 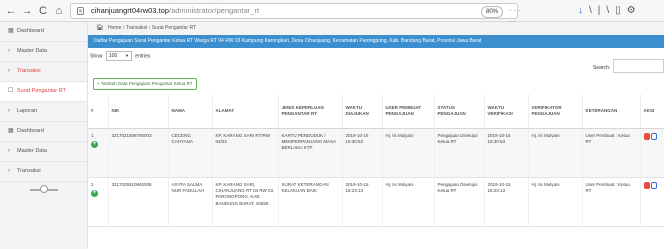 I want to click on status-cell: Pengajuan Disetujui Ketua RT, so click(x=459, y=153).